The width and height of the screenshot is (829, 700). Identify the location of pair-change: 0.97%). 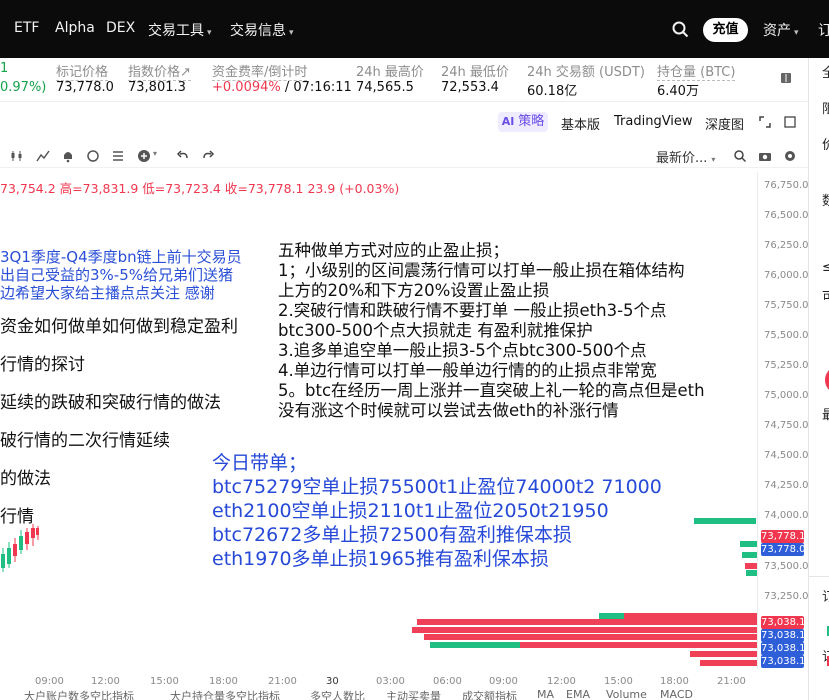
(23, 87).